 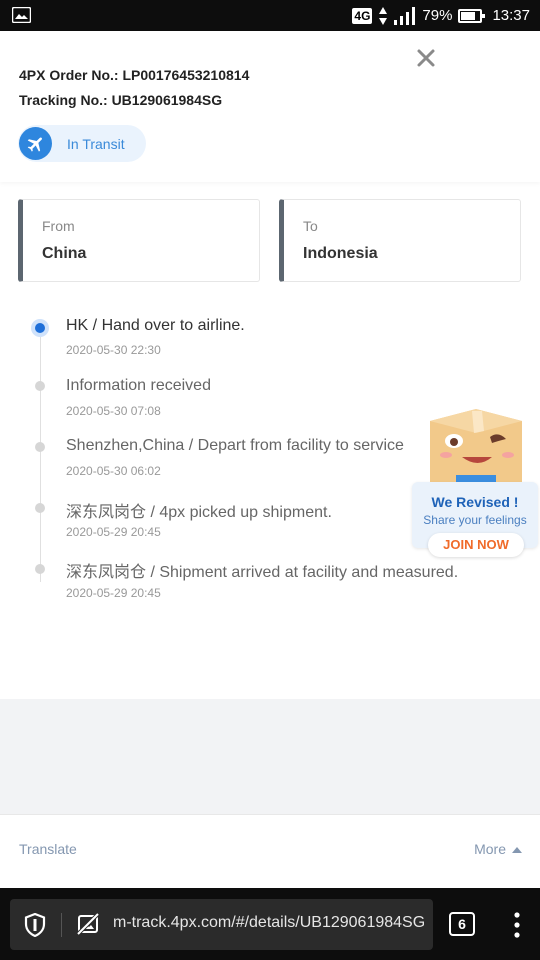 I want to click on event-description: 深东凤岗仓 / 4px picked up shipment., so click(x=199, y=512).